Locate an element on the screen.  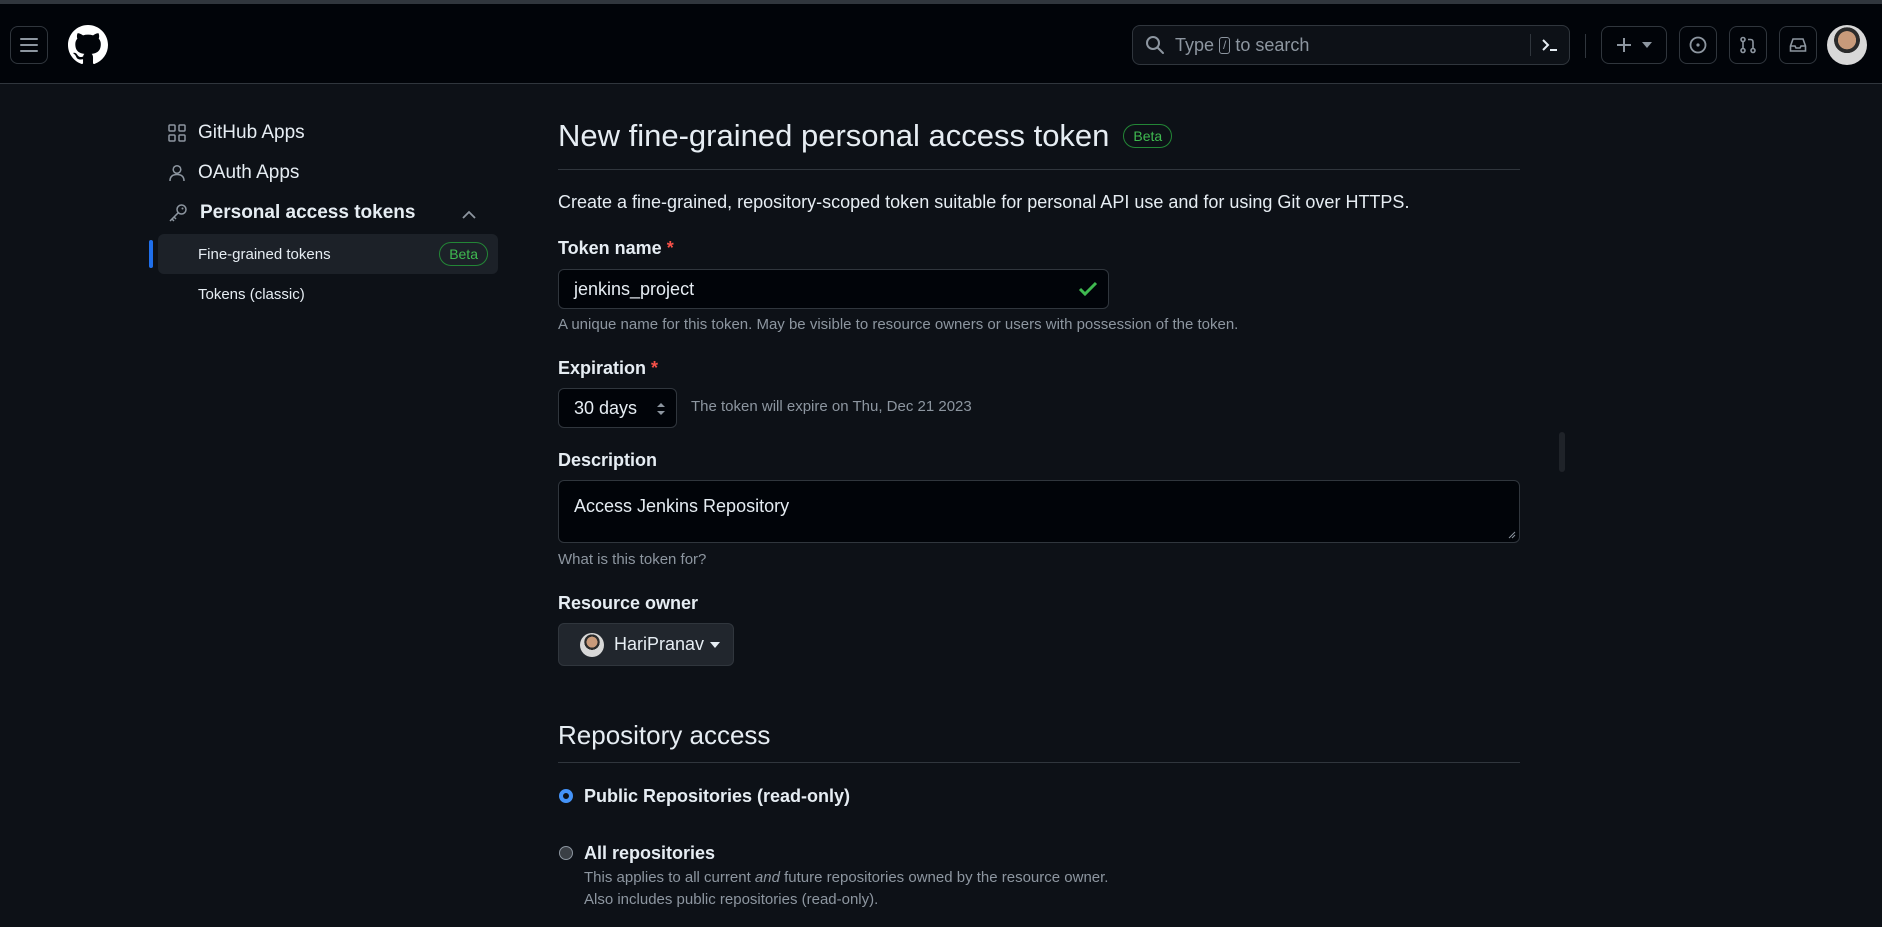
sidebar-subitem-label: Fine-grained tokens is located at coordinates (264, 254).